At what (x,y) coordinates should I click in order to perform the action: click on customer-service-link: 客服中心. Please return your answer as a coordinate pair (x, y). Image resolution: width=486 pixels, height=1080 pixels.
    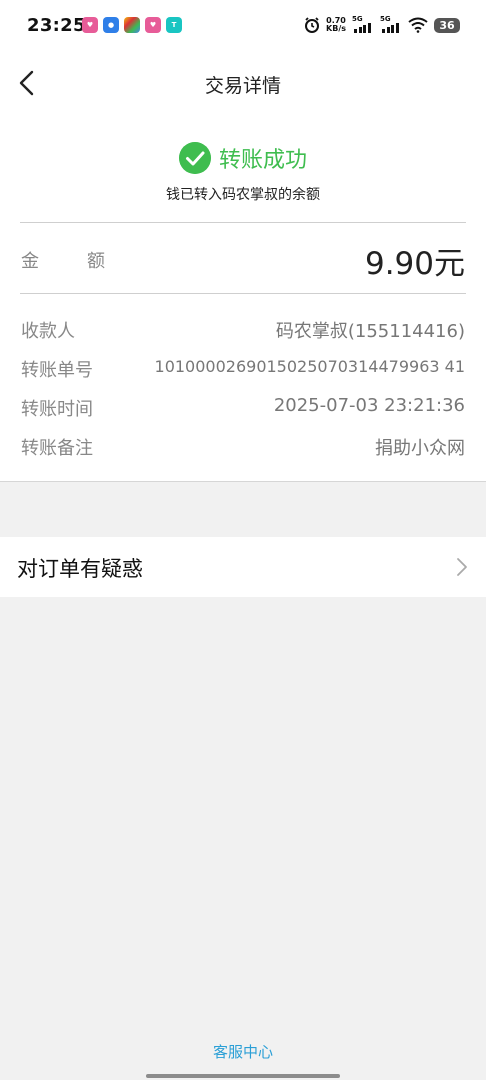
    Looking at the image, I should click on (243, 1051).